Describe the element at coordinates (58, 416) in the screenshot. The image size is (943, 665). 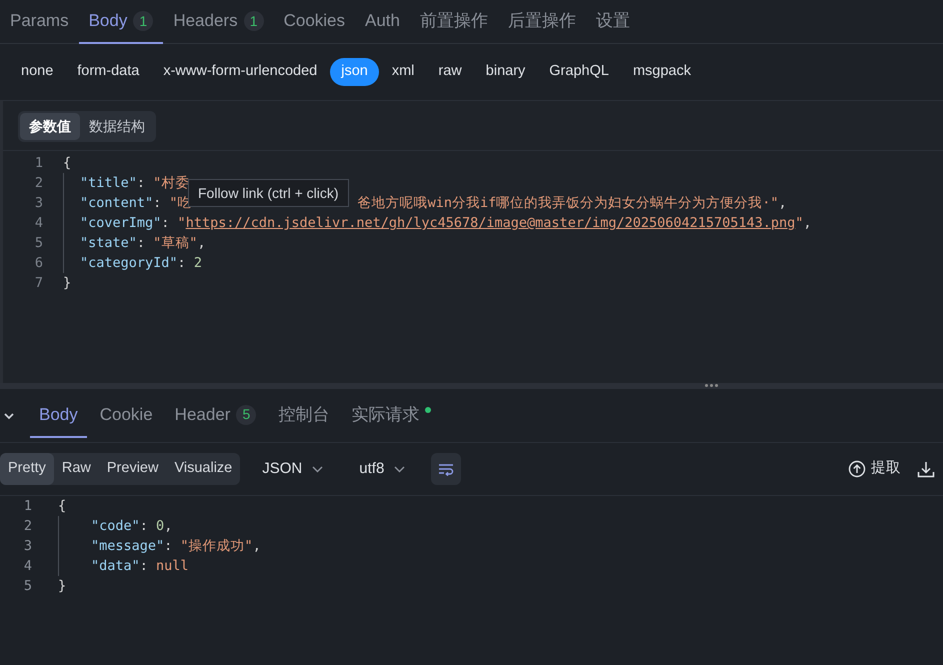
I see `tab: Body` at that location.